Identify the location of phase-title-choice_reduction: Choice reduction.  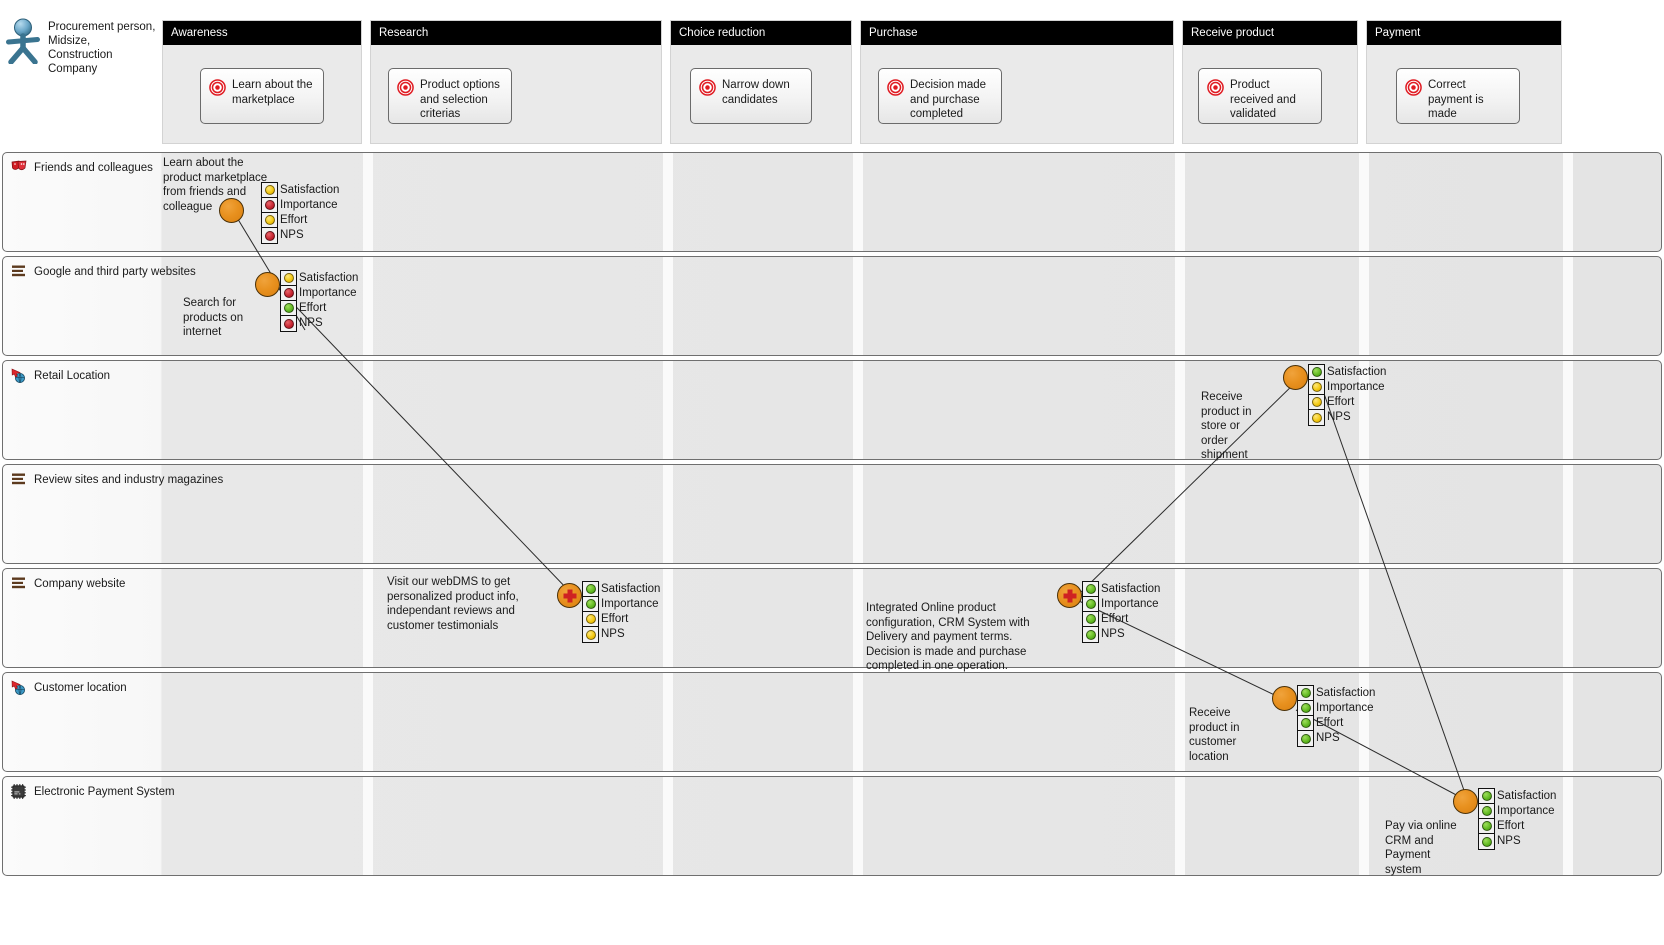
(761, 33).